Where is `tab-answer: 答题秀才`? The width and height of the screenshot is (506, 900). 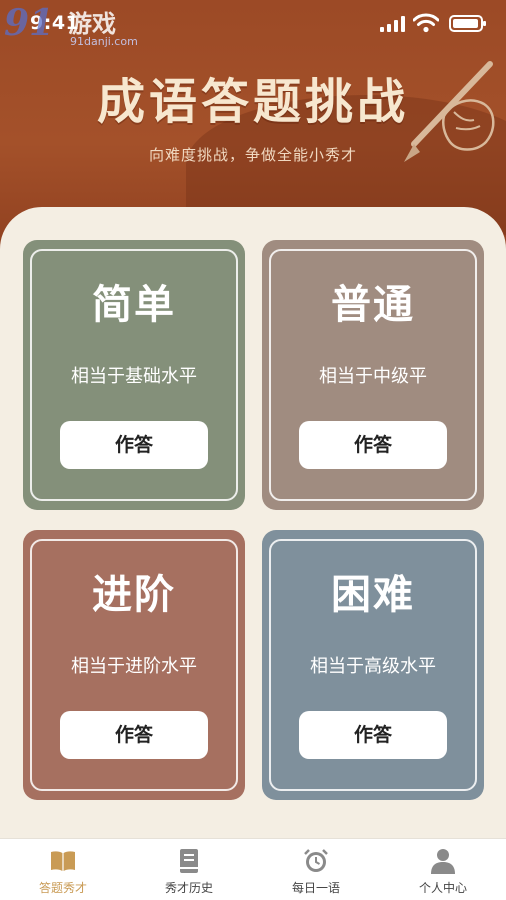
tab-answer: 答题秀才 is located at coordinates (63, 869).